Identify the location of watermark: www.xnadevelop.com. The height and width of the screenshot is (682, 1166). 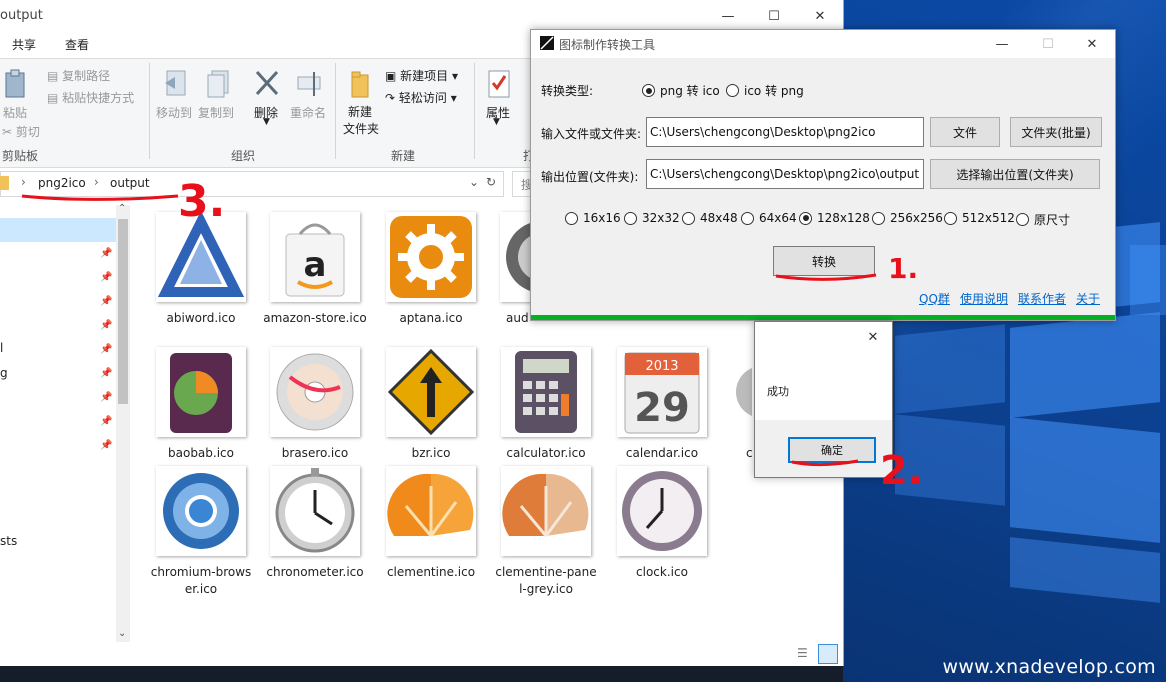
(1049, 667).